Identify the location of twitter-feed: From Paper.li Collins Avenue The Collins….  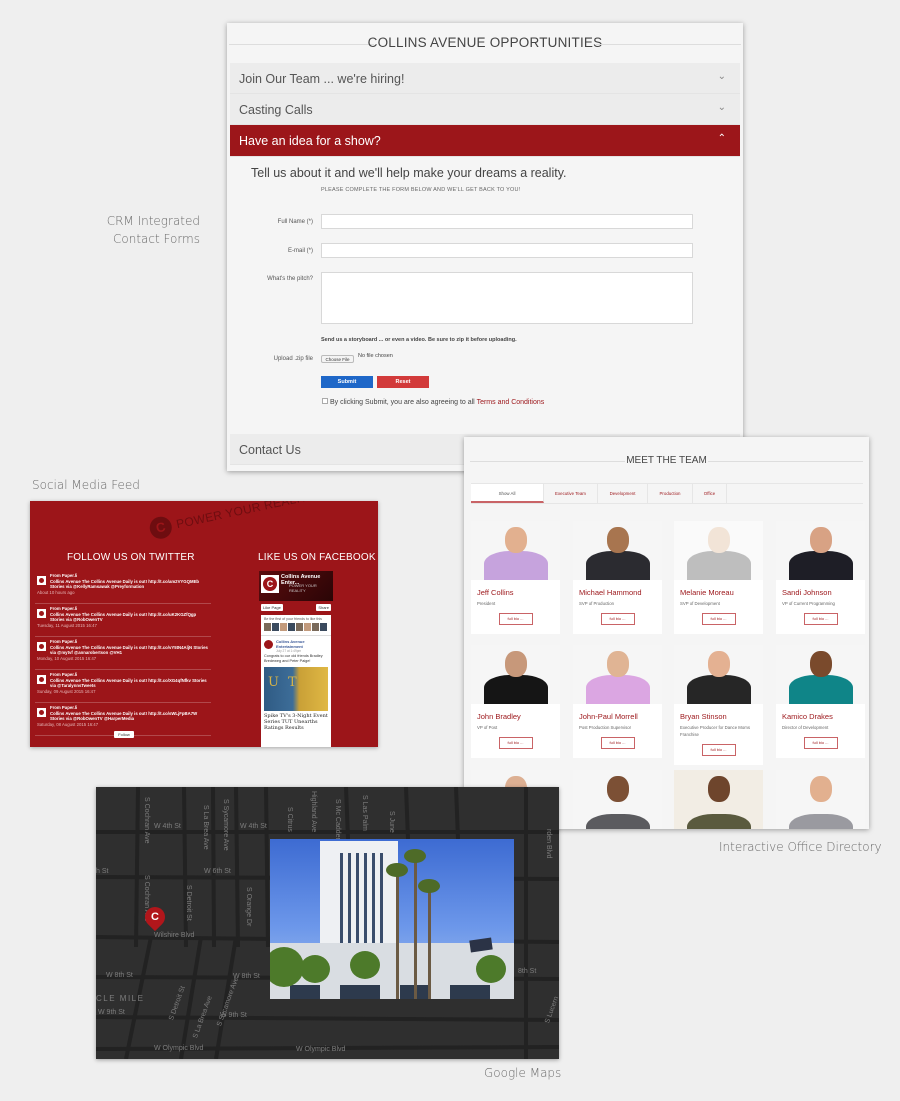
(123, 653).